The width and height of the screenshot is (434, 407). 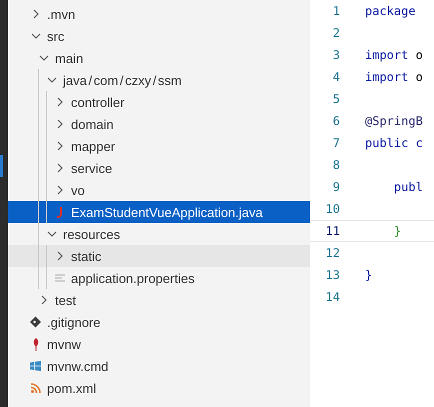 I want to click on line-number: 2, so click(x=336, y=33).